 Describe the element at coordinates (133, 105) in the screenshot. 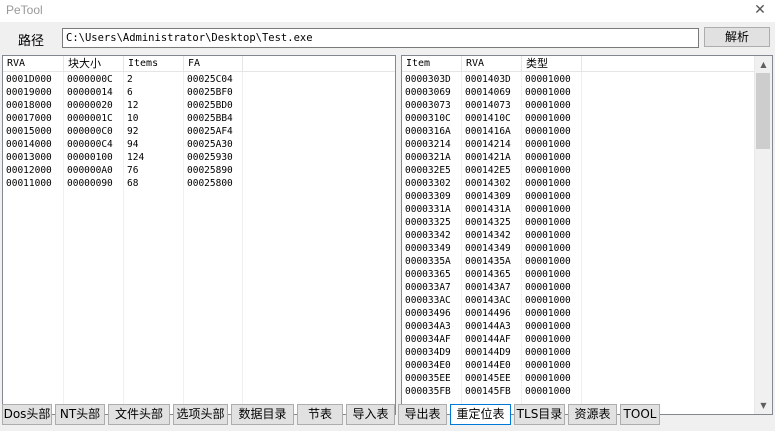

I see `items-cell: 12` at that location.